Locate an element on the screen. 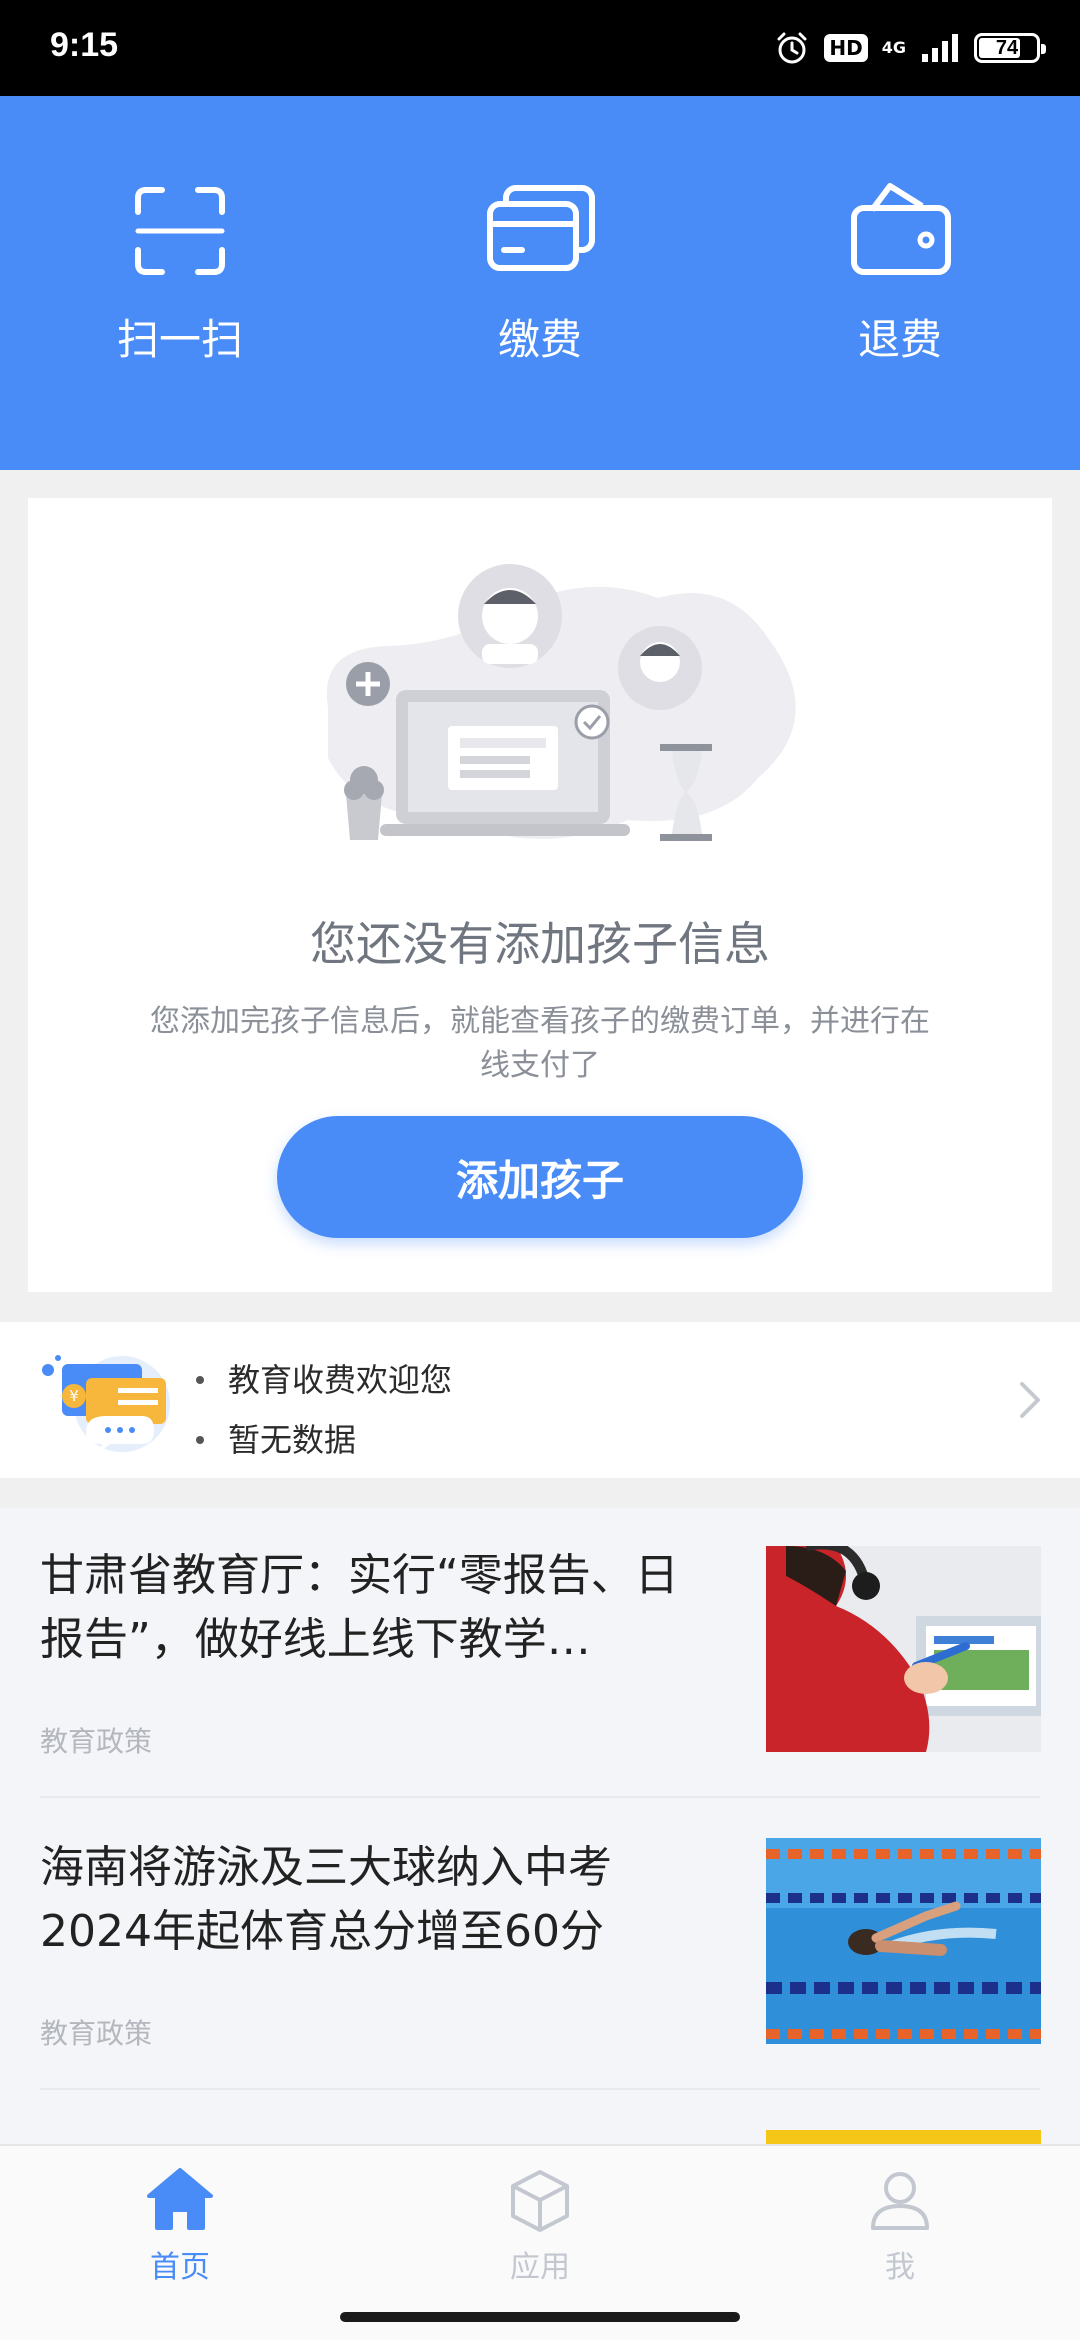 Image resolution: width=1080 pixels, height=2340 pixels. card-icon is located at coordinates (541, 228).